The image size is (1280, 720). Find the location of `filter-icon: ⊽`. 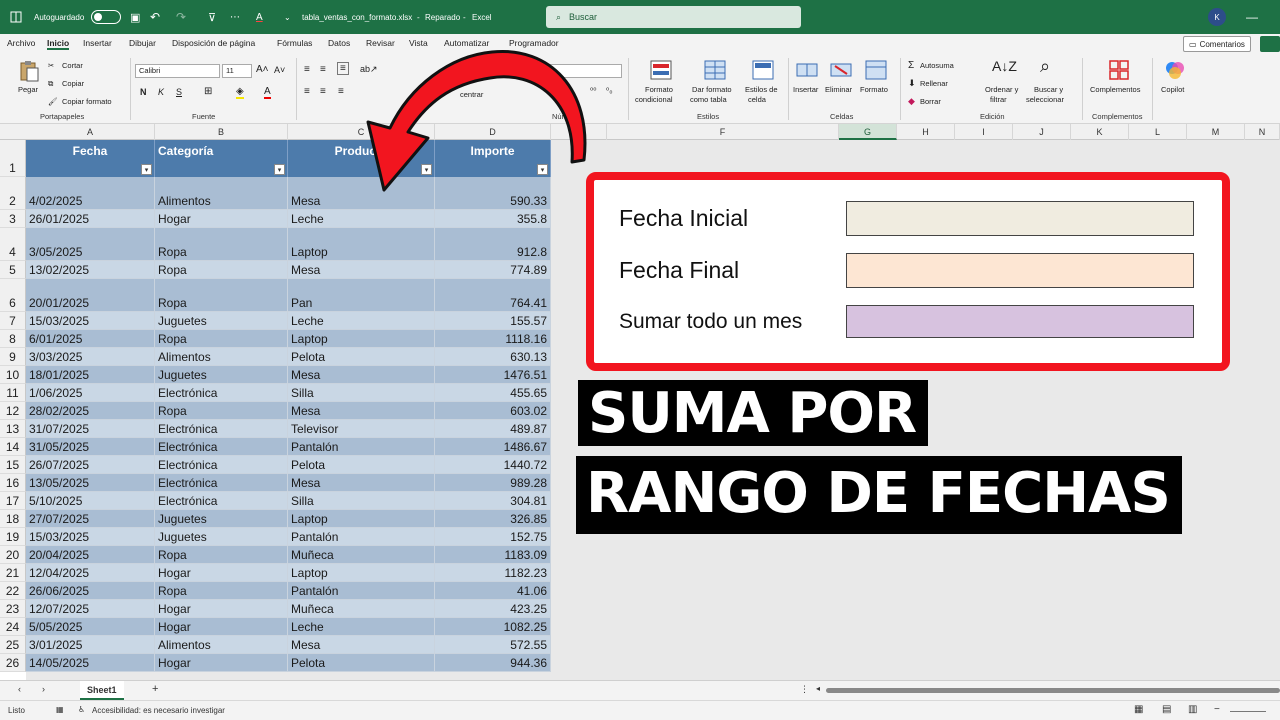

filter-icon: ⊽ is located at coordinates (212, 17).